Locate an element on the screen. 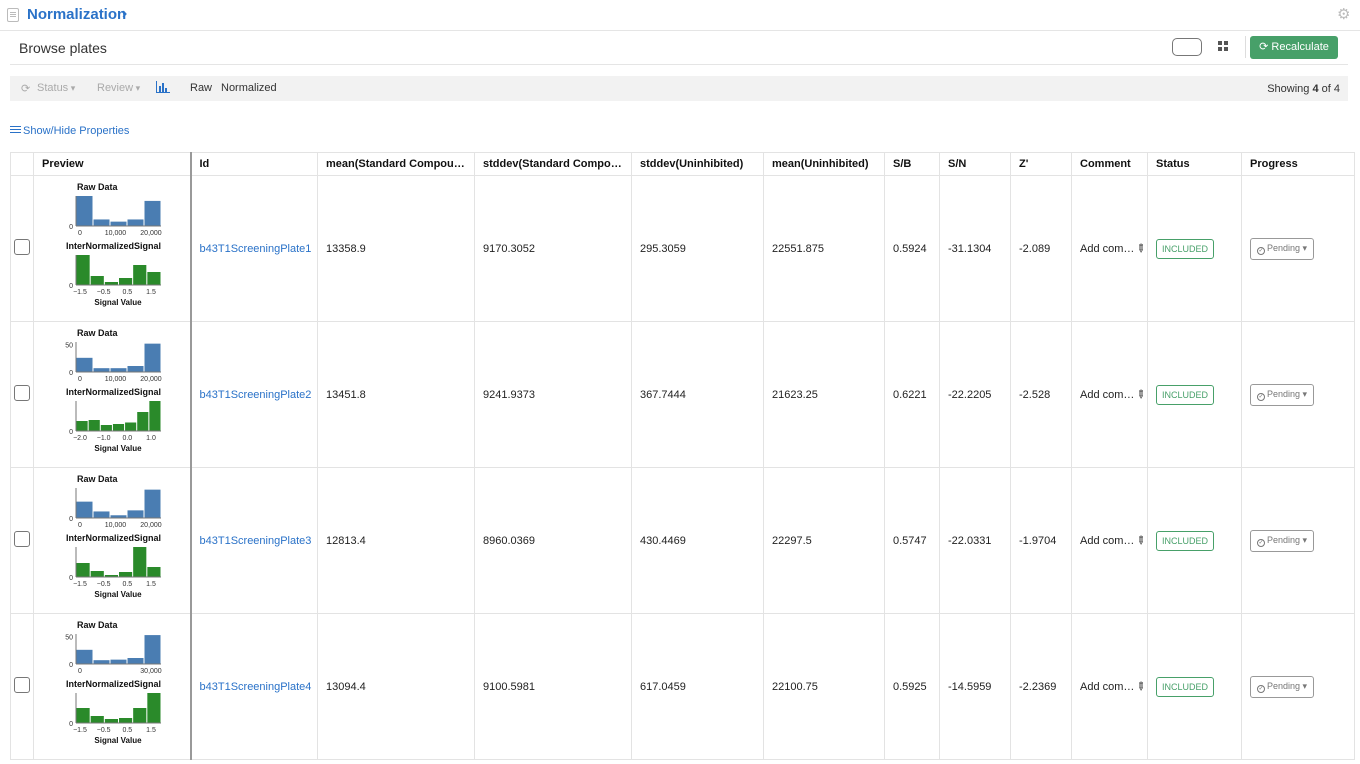 The image size is (1360, 764). x-tick-label: −2.0 is located at coordinates (80, 438).